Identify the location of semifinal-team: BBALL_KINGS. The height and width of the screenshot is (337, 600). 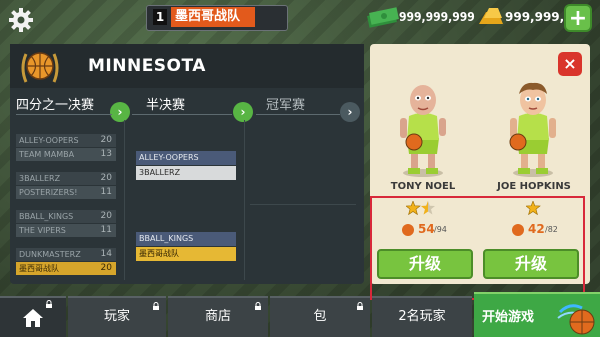
(186, 239).